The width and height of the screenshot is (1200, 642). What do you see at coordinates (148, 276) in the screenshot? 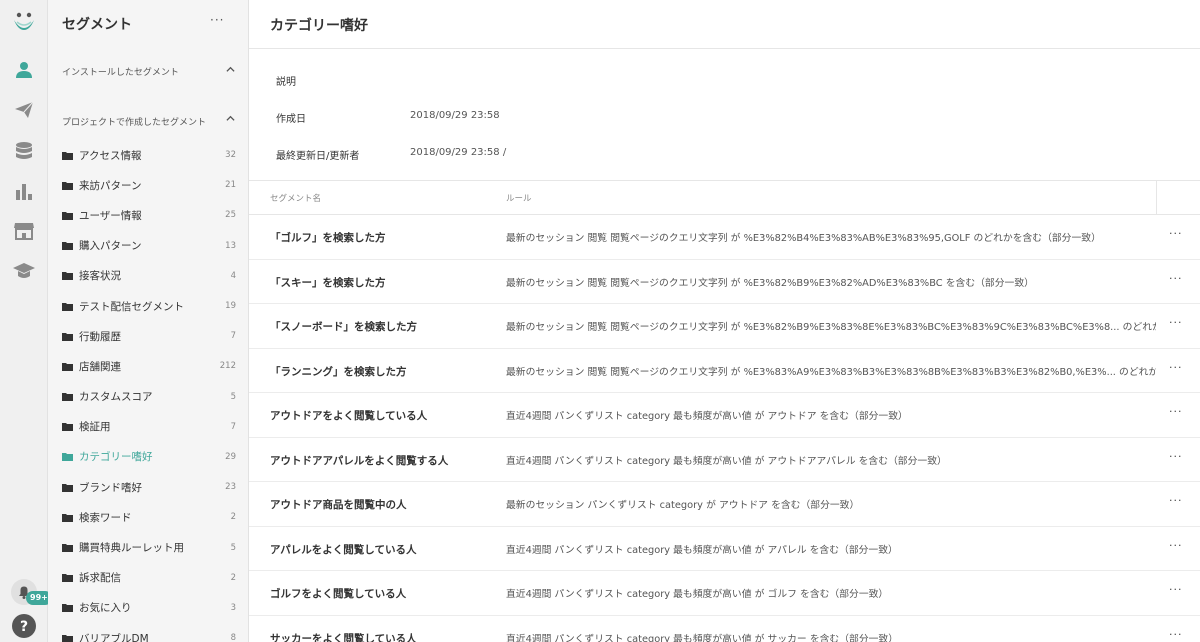
I see `folder-item: 接客状況 4` at bounding box center [148, 276].